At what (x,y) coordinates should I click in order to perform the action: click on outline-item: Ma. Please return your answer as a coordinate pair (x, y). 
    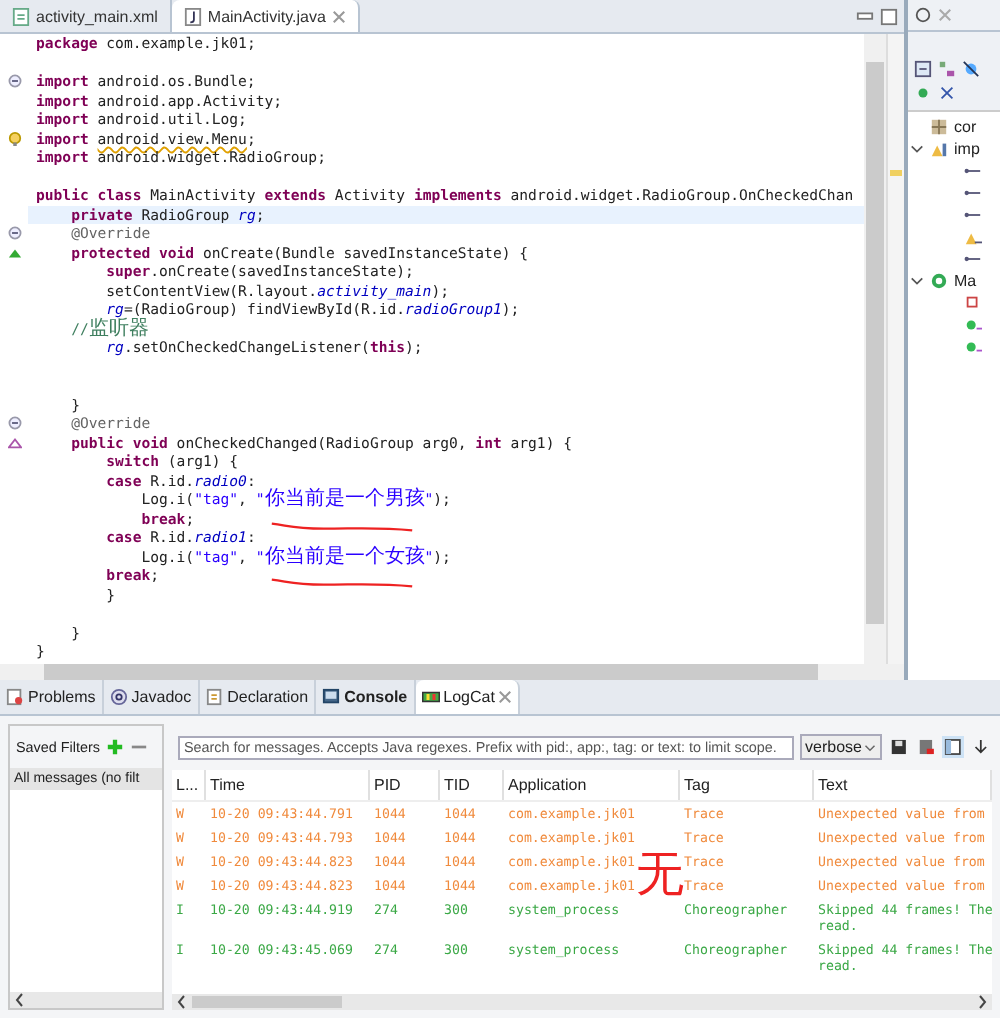
    Looking at the image, I should click on (965, 281).